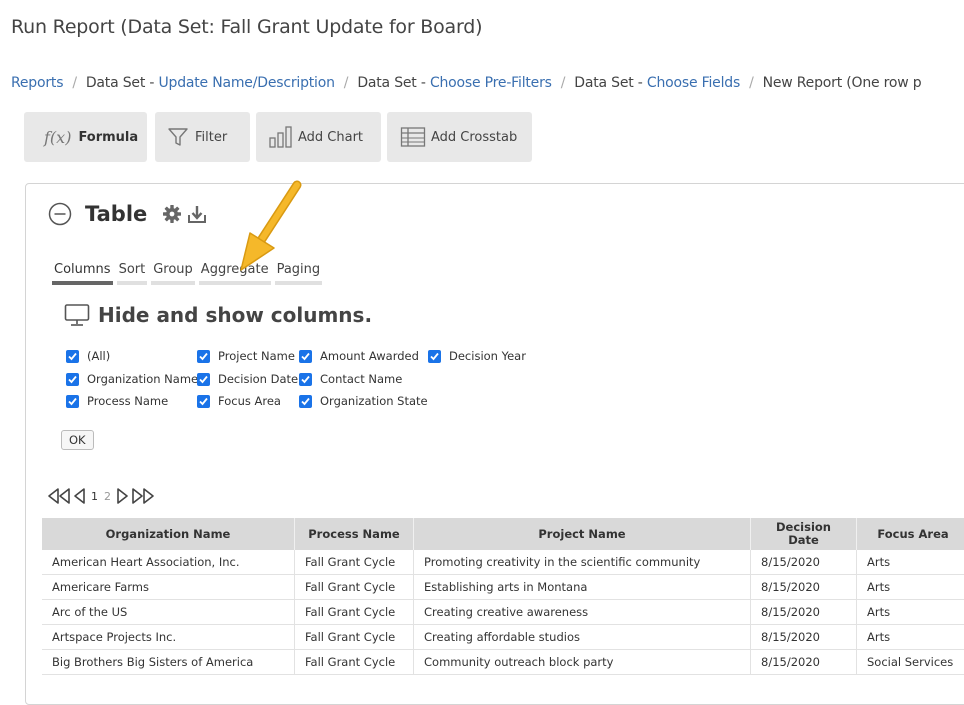 The image size is (964, 705). I want to click on column-header-organization-name: Organization Name, so click(168, 534).